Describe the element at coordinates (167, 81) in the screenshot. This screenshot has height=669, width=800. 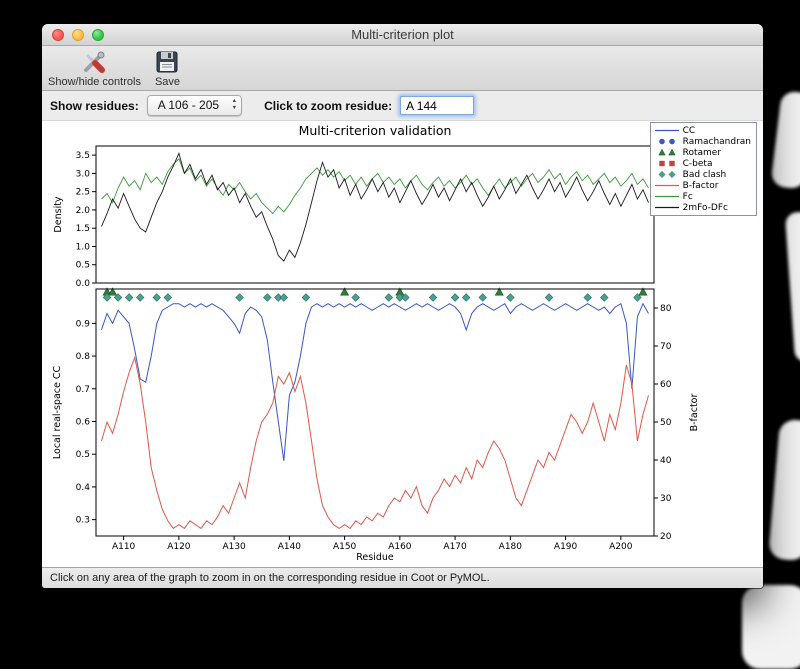
I see `toolbar-label: Save` at that location.